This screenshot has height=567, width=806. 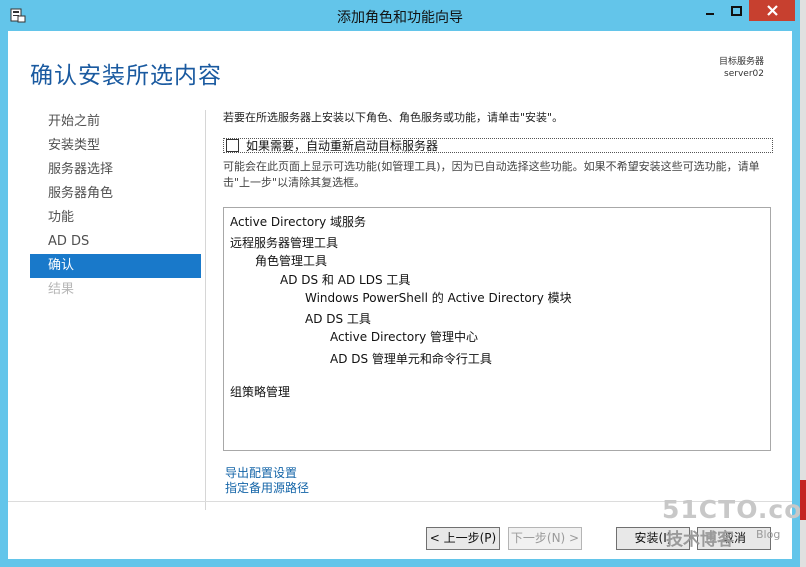 I want to click on window-title: 添加角色和功能向导, so click(x=400, y=18).